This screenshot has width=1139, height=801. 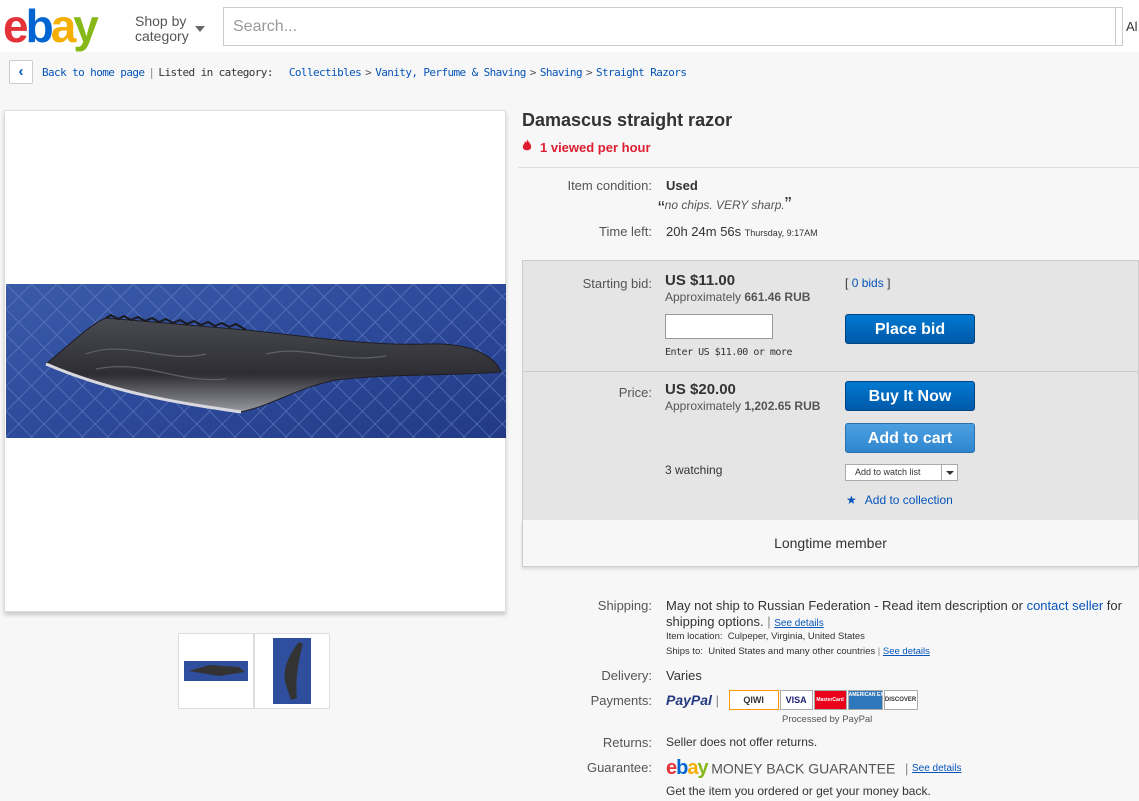 I want to click on bracket-close: ], so click(x=889, y=283).